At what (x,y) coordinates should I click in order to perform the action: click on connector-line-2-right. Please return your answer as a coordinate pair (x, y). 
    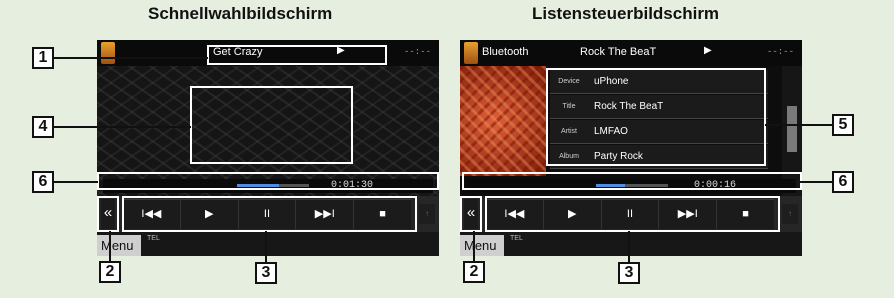
    Looking at the image, I should click on (474, 247).